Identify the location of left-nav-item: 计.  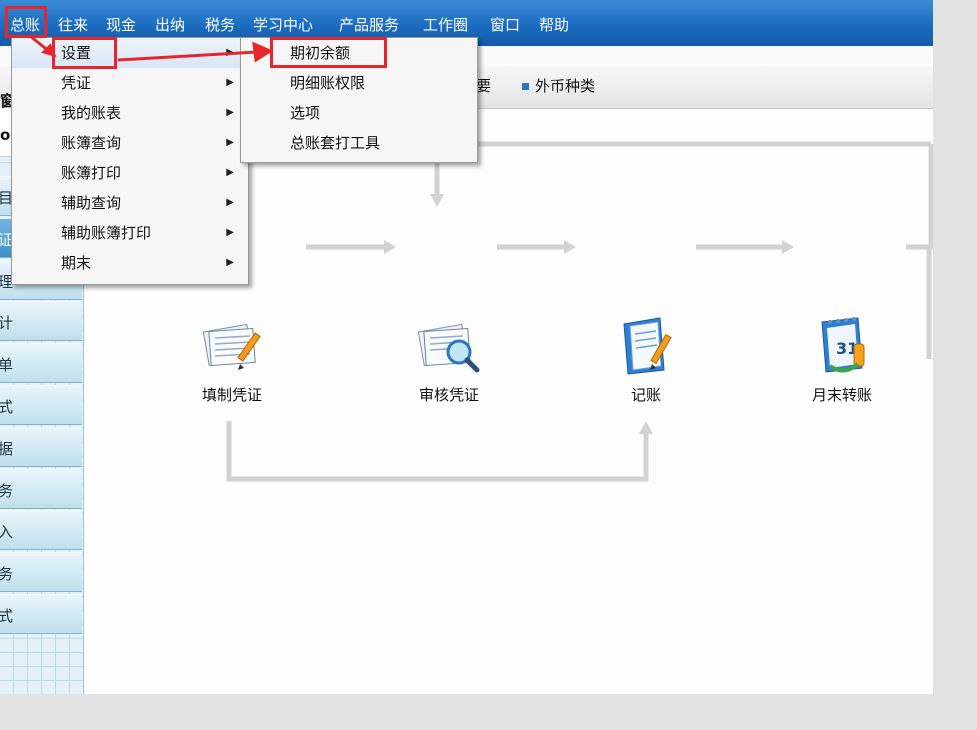
(41, 321).